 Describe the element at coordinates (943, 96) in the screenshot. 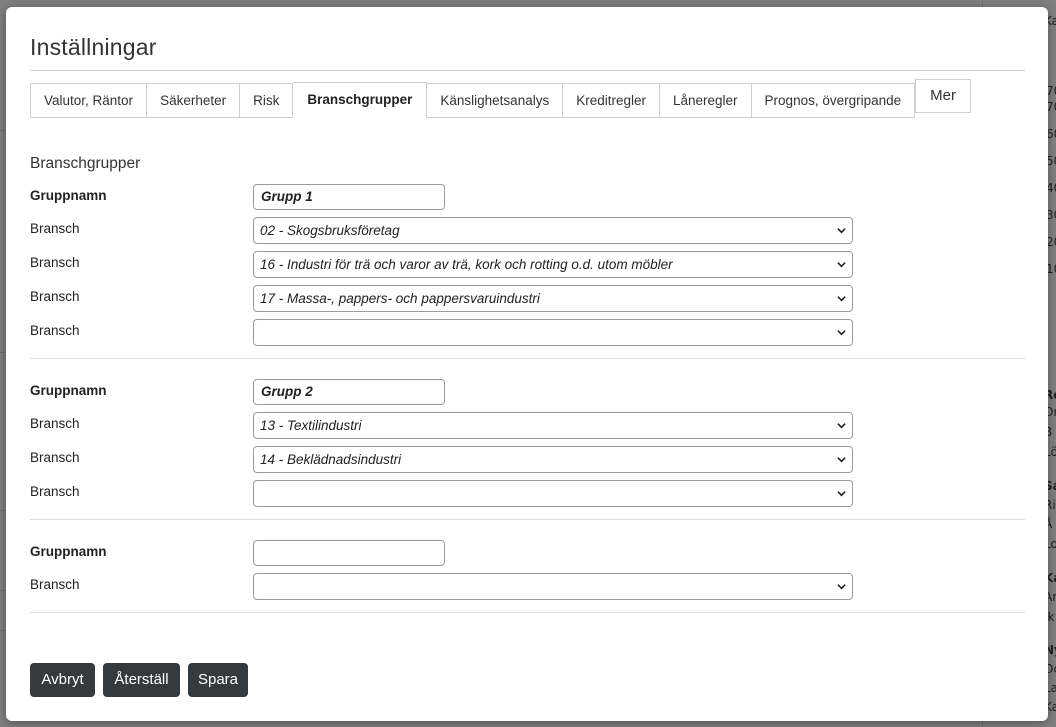

I see `tab-more: Mer` at that location.